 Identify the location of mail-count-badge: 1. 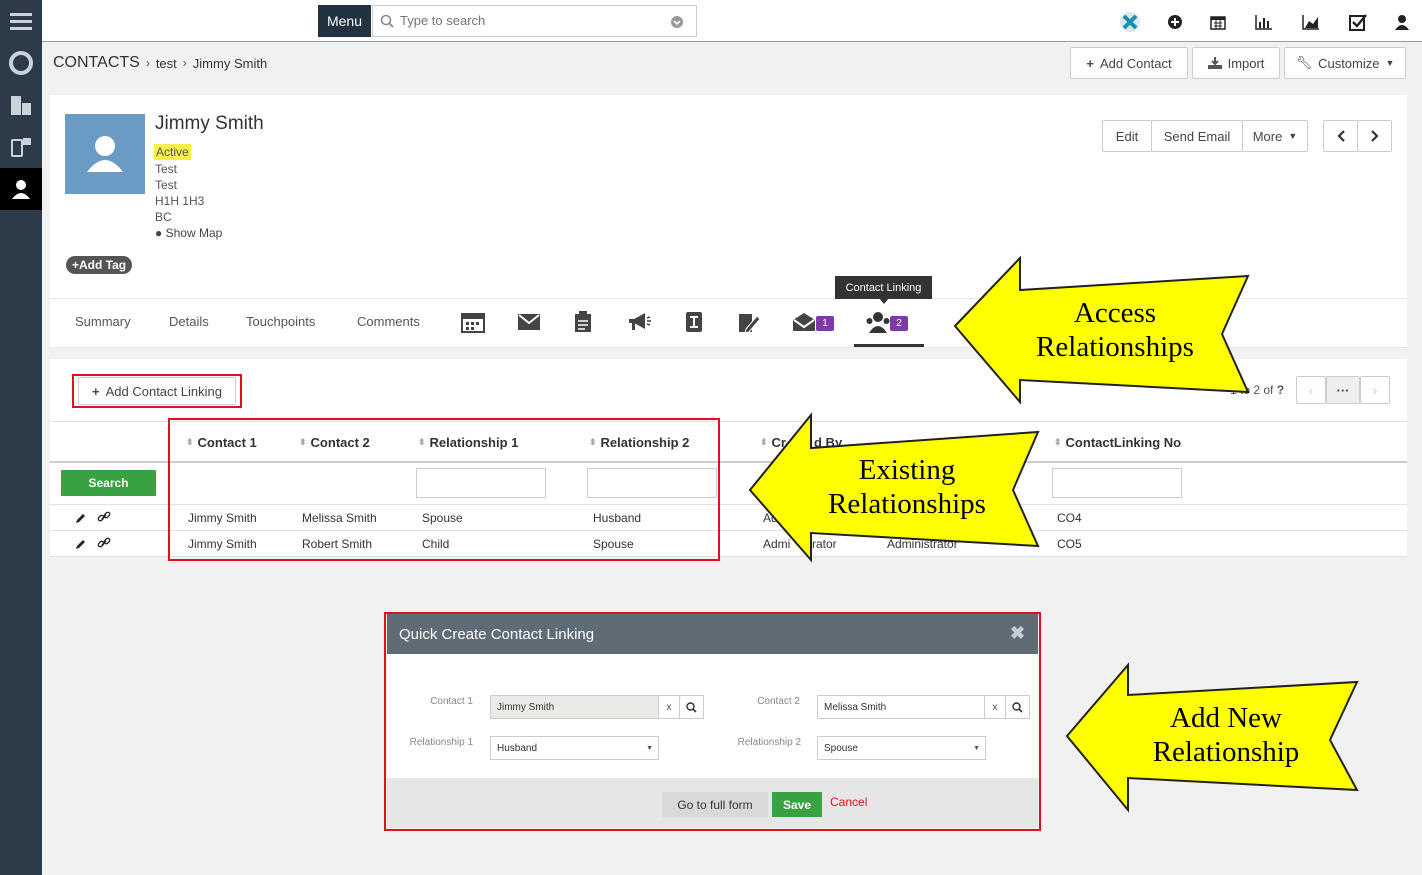
(825, 323).